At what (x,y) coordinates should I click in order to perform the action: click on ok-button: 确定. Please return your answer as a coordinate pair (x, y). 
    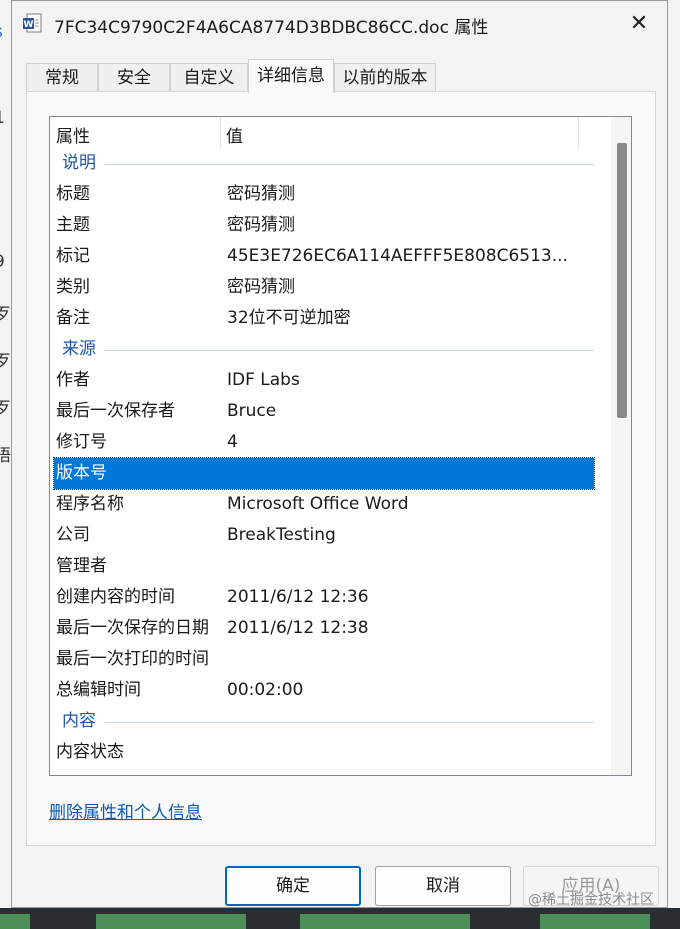
    Looking at the image, I should click on (293, 886).